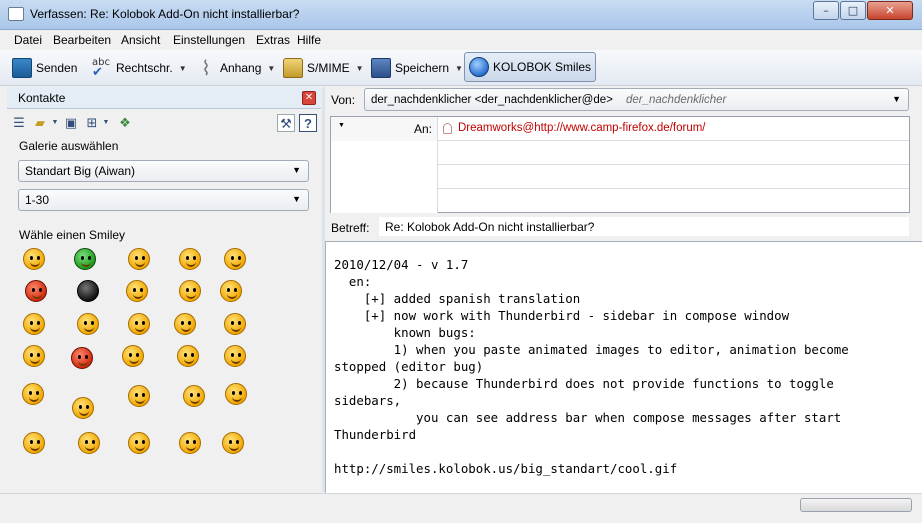 The image size is (922, 523). What do you see at coordinates (381, 68) in the screenshot?
I see `floppy-icon` at bounding box center [381, 68].